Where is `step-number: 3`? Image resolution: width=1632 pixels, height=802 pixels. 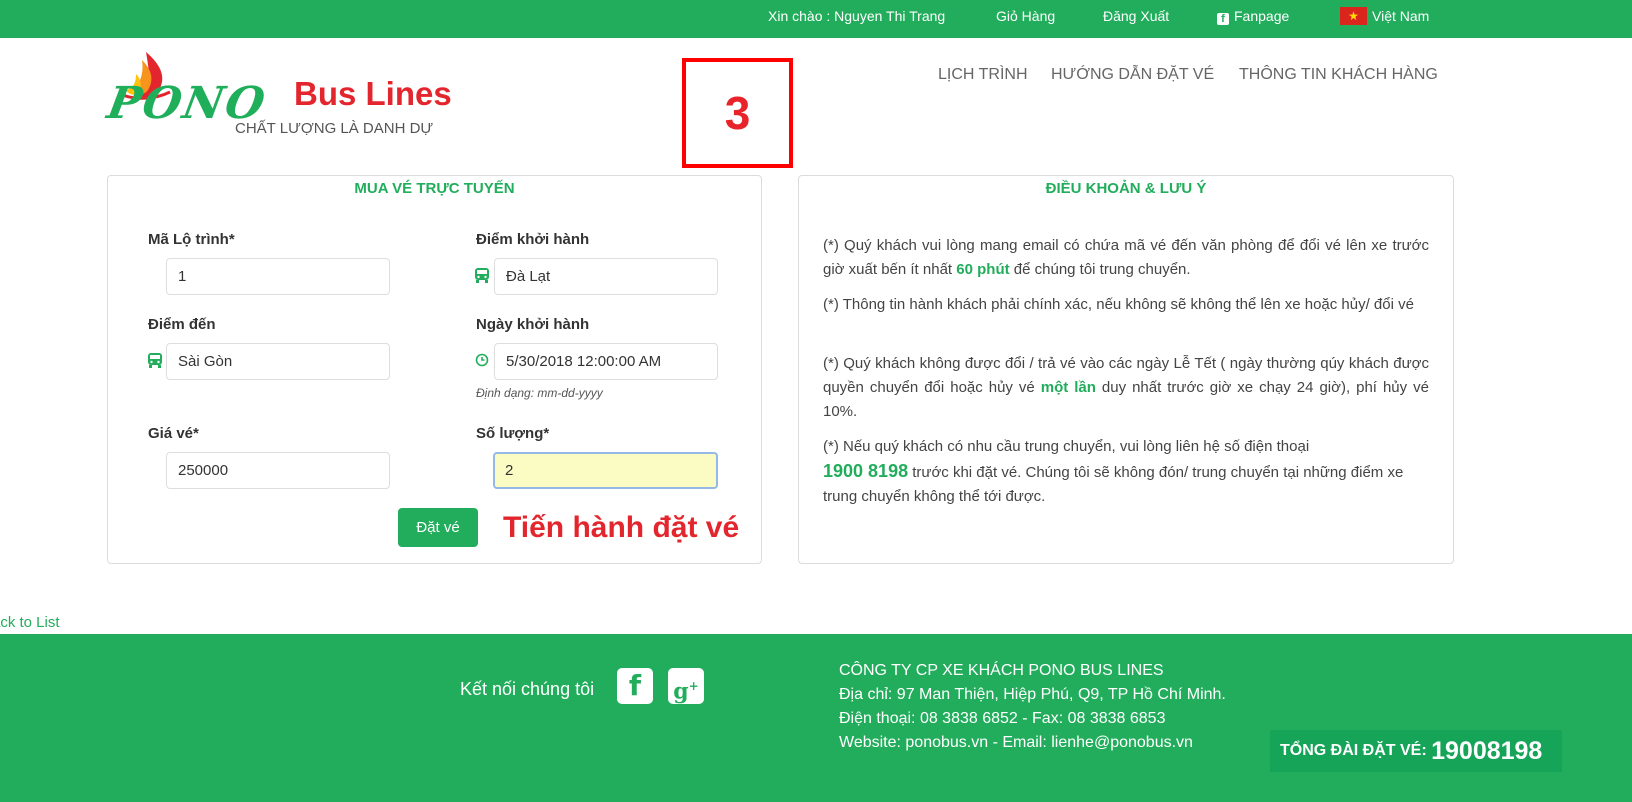
step-number: 3 is located at coordinates (737, 113).